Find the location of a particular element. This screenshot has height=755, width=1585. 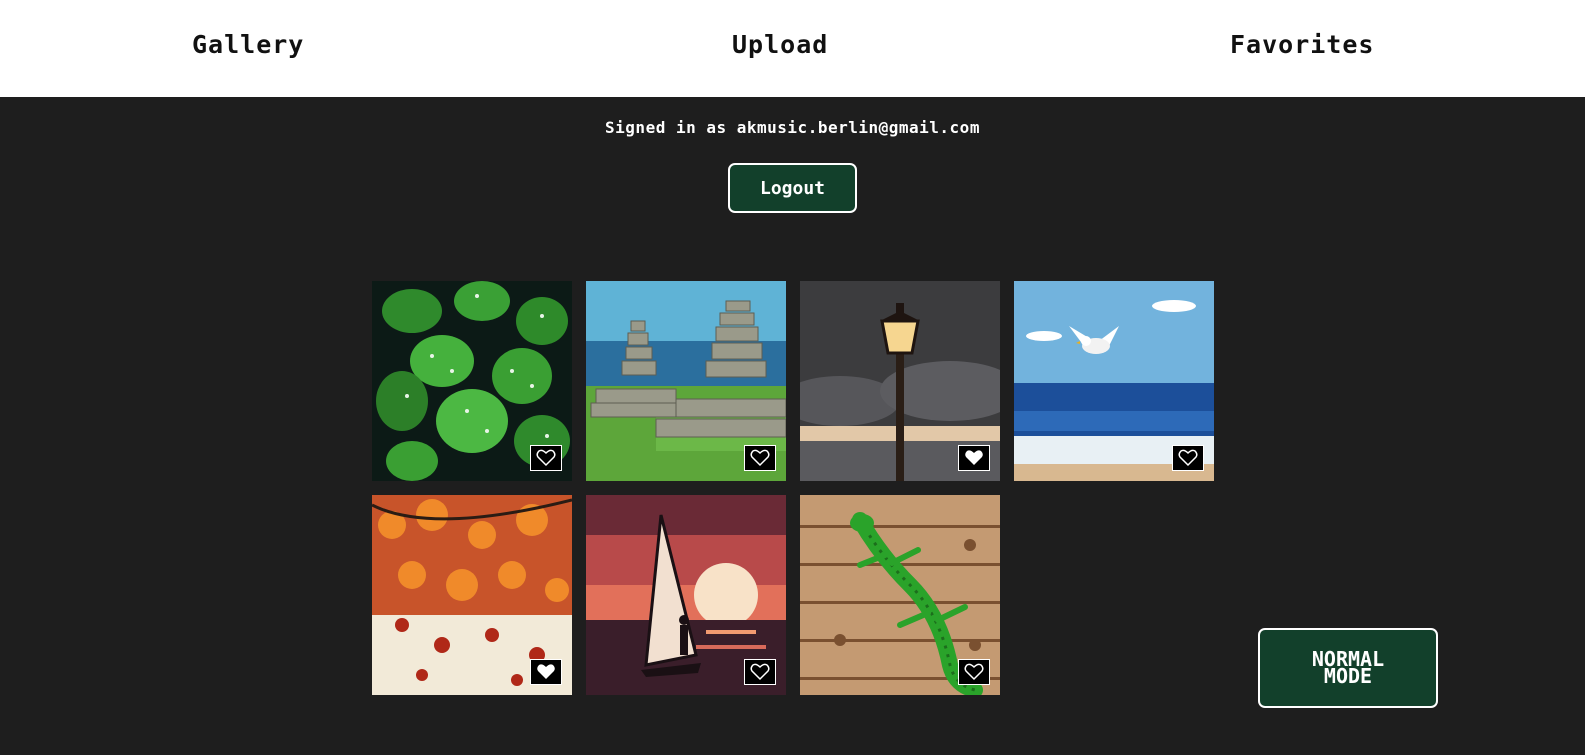

gallery-image-gecko is located at coordinates (900, 595).